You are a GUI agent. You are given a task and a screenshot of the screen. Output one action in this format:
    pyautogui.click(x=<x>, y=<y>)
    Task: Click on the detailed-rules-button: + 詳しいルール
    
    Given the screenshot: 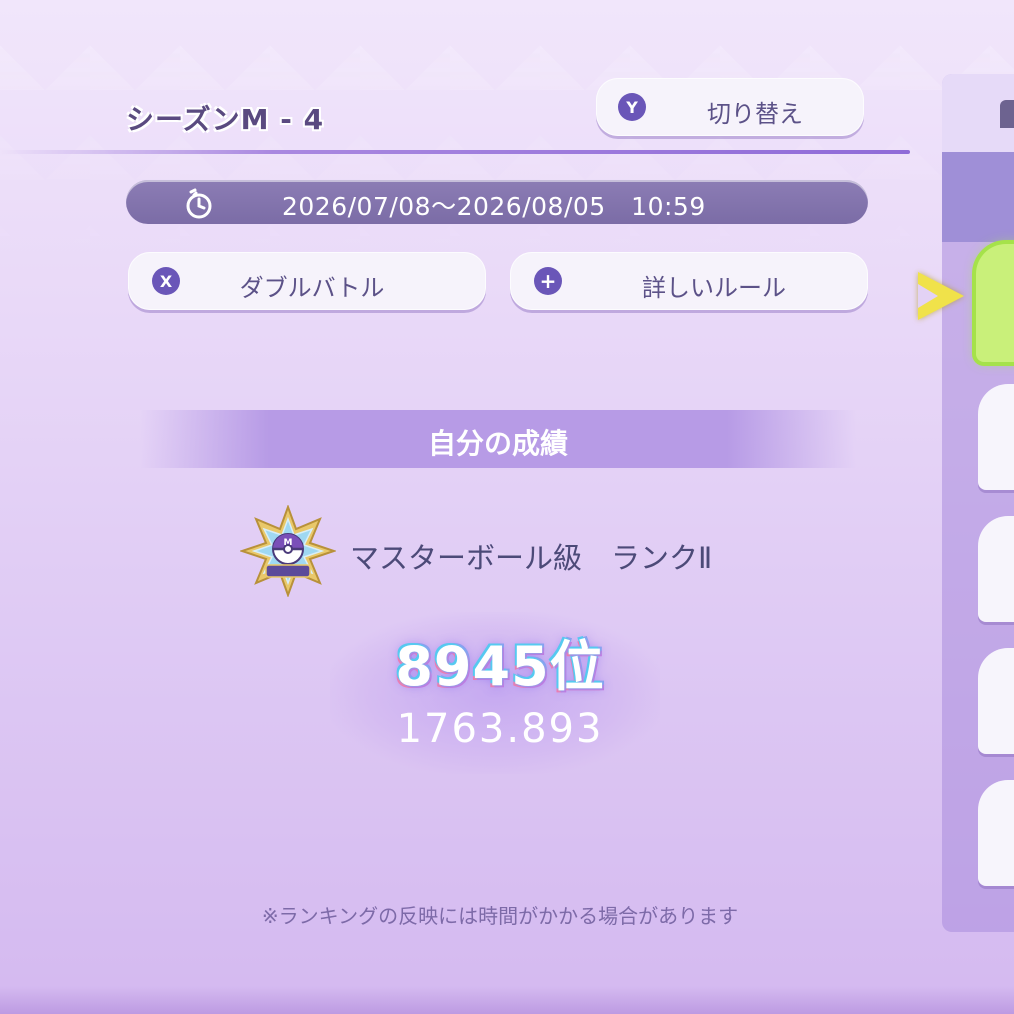 What is the action you would take?
    pyautogui.click(x=689, y=281)
    